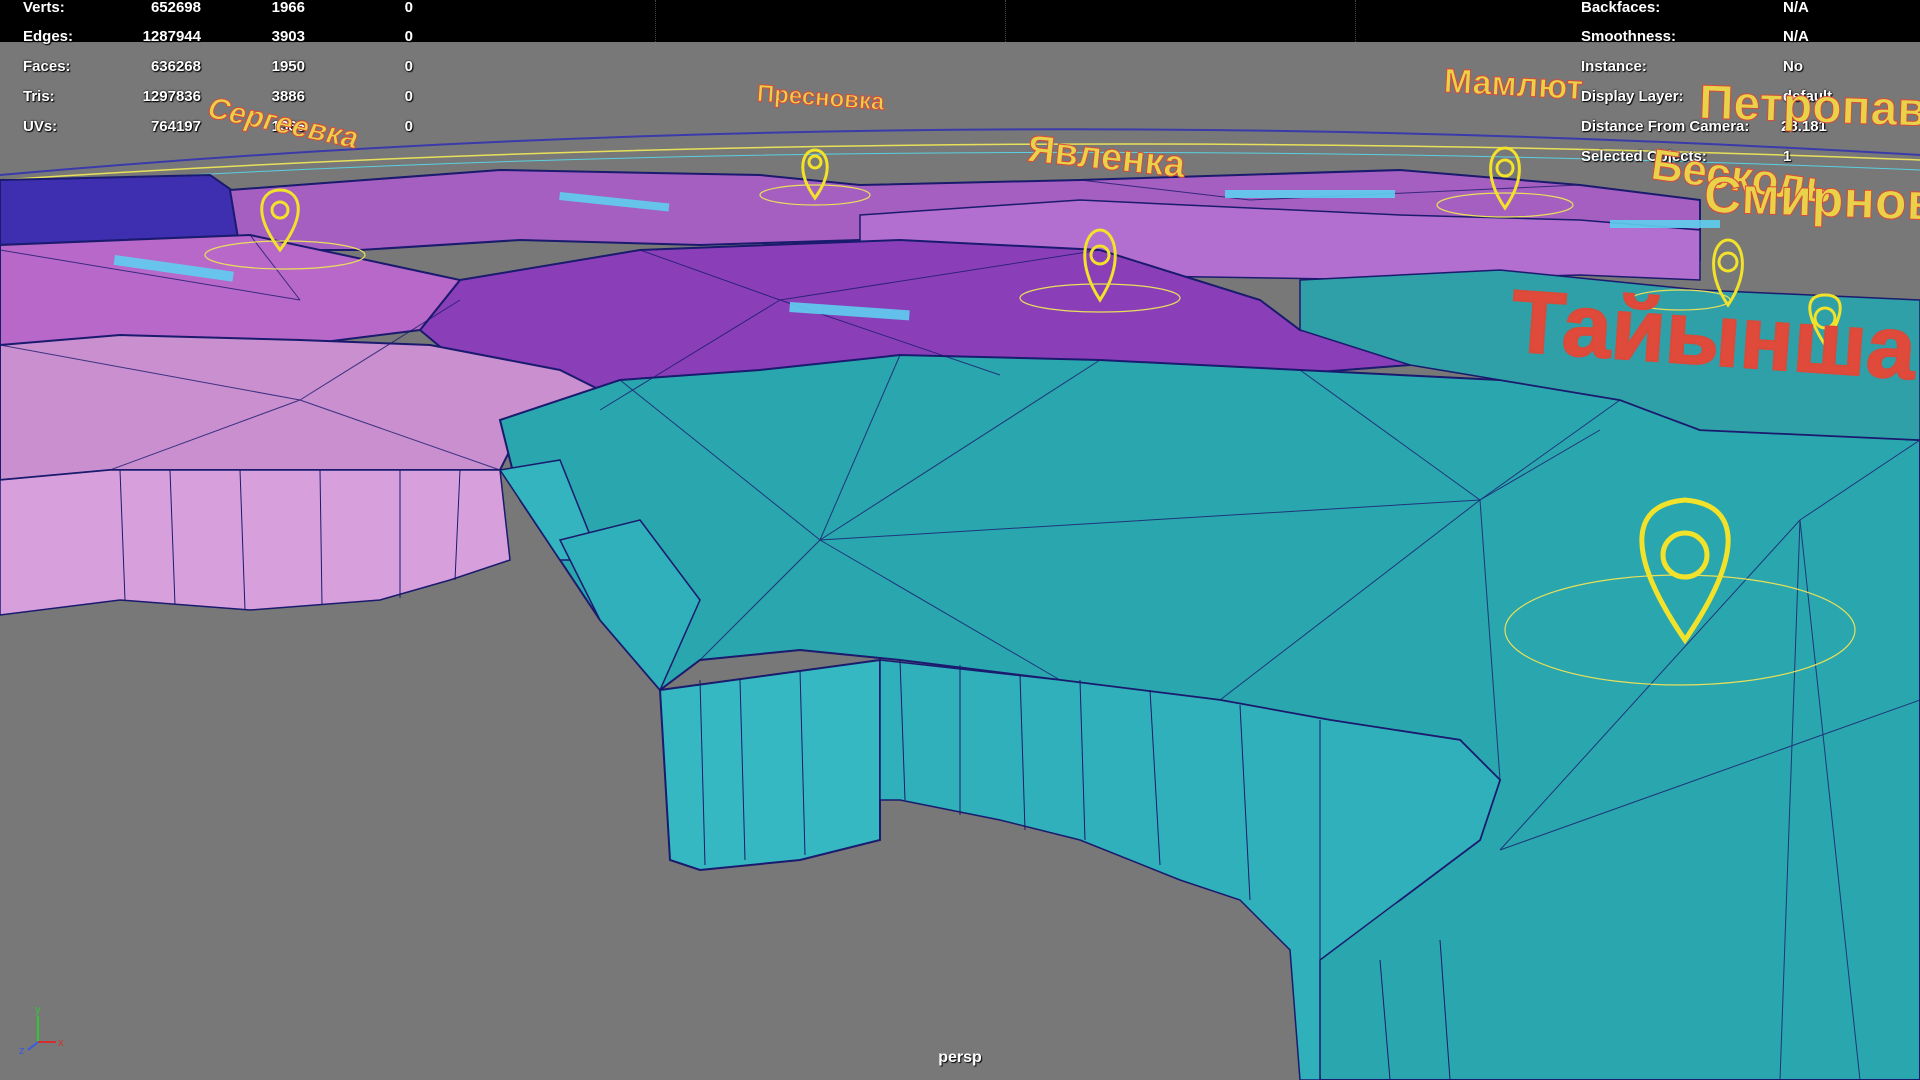 This screenshot has height=1080, width=1920. What do you see at coordinates (131, 210) in the screenshot?
I see `region-blue` at bounding box center [131, 210].